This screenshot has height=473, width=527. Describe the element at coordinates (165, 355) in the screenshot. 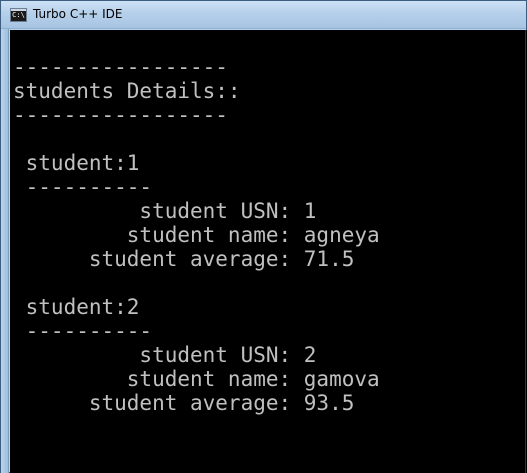

I see `student-usn-line: student USN: 2` at that location.